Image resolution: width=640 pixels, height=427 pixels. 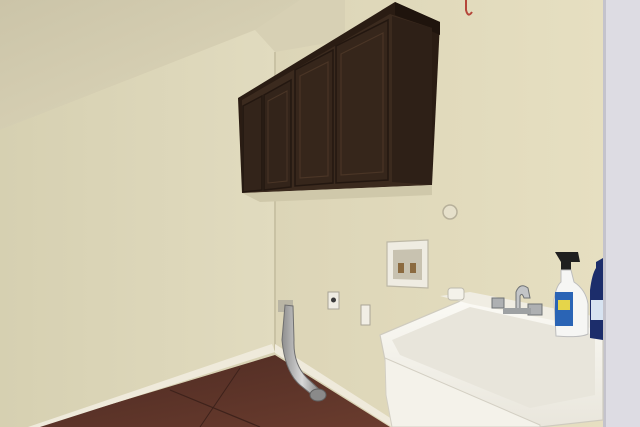 What do you see at coordinates (407, 264) in the screenshot?
I see `washer-box` at bounding box center [407, 264].